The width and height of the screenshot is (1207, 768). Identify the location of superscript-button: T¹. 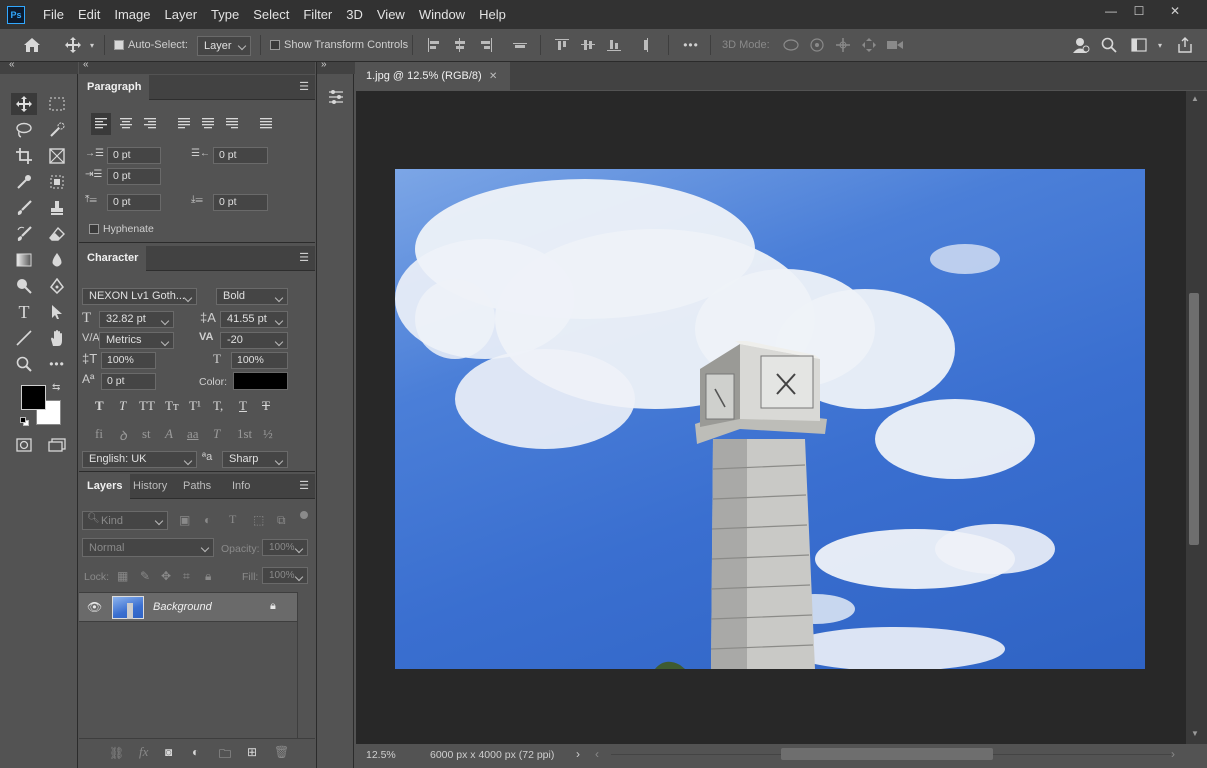
(195, 406).